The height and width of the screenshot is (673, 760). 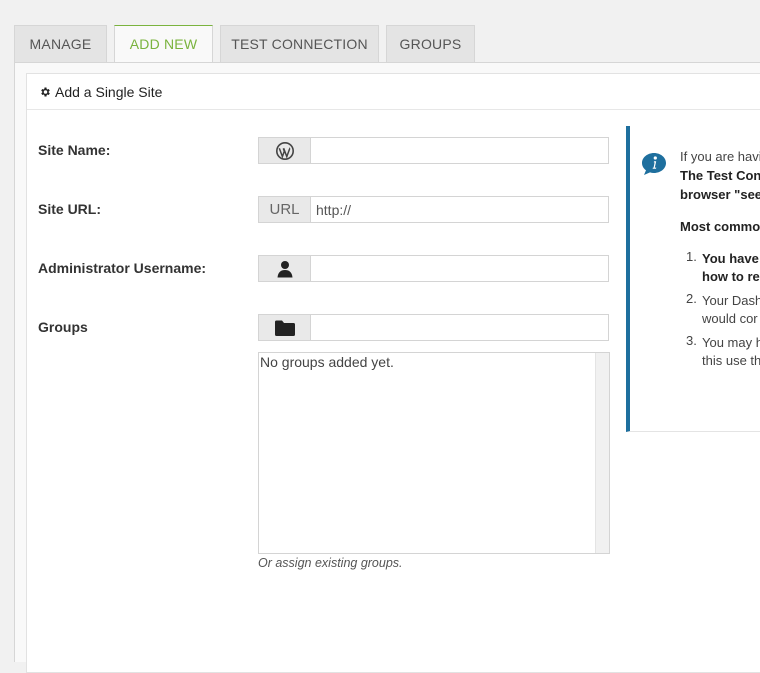 What do you see at coordinates (731, 300) in the screenshot?
I see `info-item-2-line-1: Your Dash` at bounding box center [731, 300].